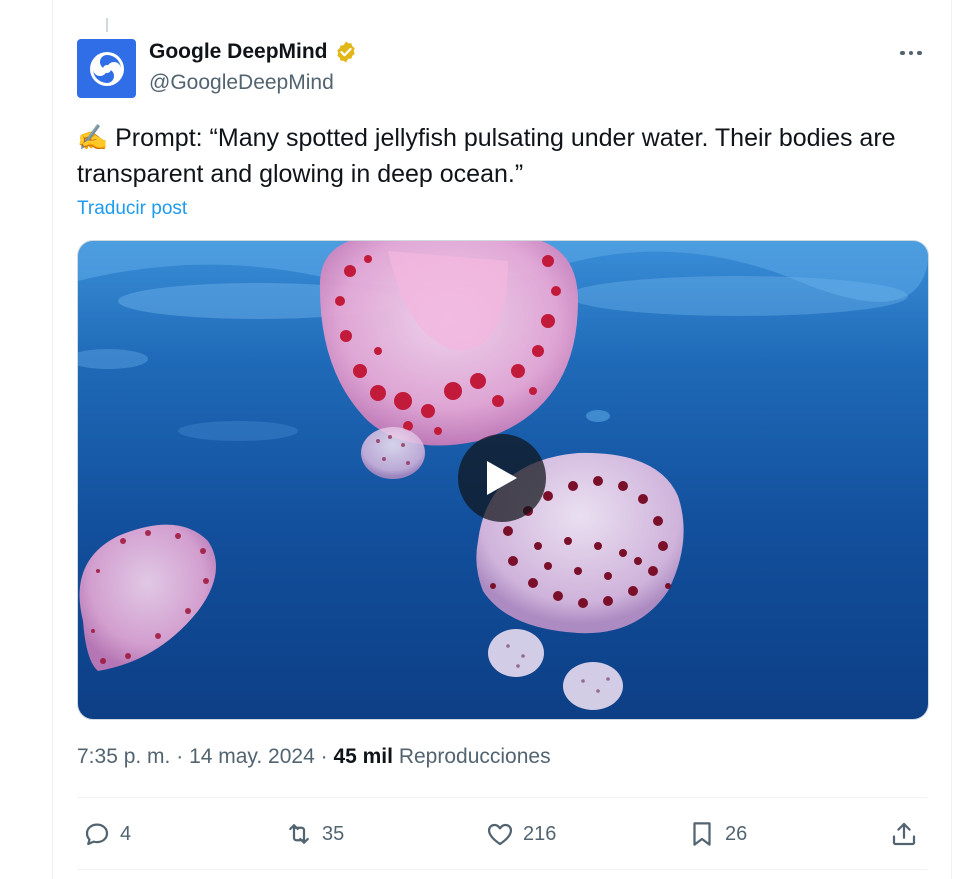  Describe the element at coordinates (471, 756) in the screenshot. I see `views-label: Reproducciones` at that location.